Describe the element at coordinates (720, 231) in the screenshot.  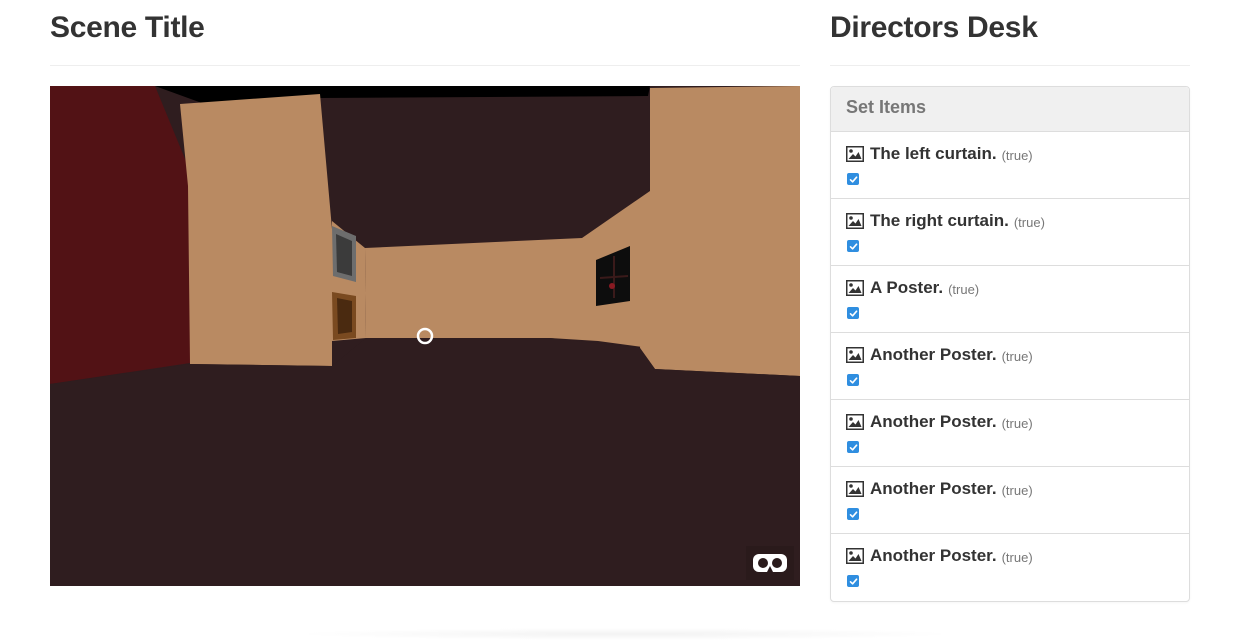
I see `right-curtain` at that location.